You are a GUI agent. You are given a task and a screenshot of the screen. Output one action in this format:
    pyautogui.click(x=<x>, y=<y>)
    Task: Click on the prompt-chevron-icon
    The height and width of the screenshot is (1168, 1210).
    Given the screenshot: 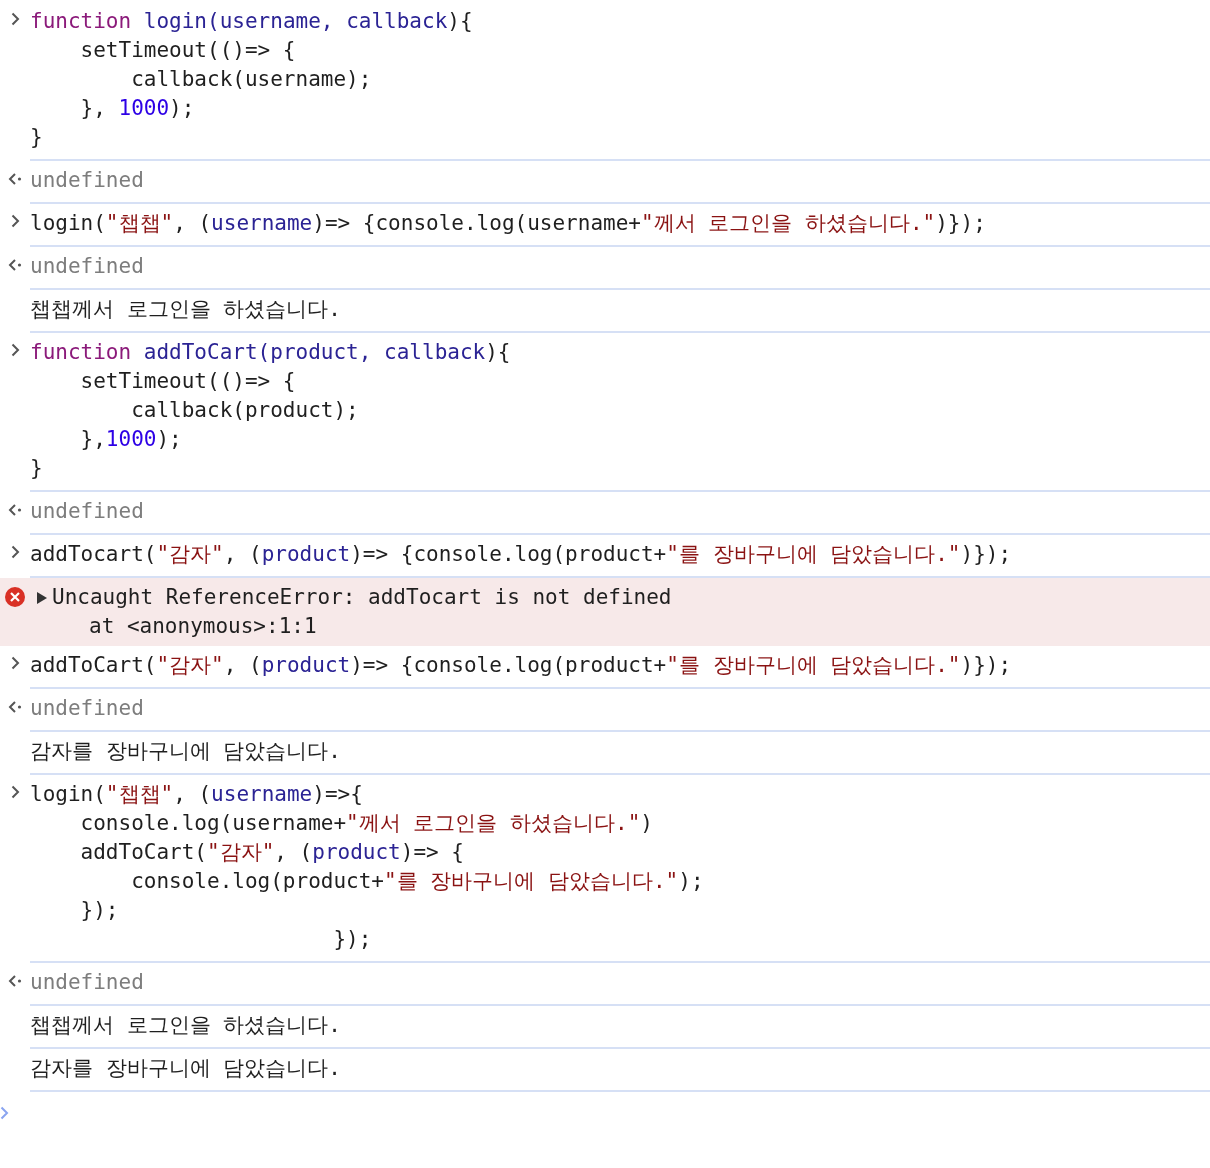 What is the action you would take?
    pyautogui.click(x=4, y=1113)
    